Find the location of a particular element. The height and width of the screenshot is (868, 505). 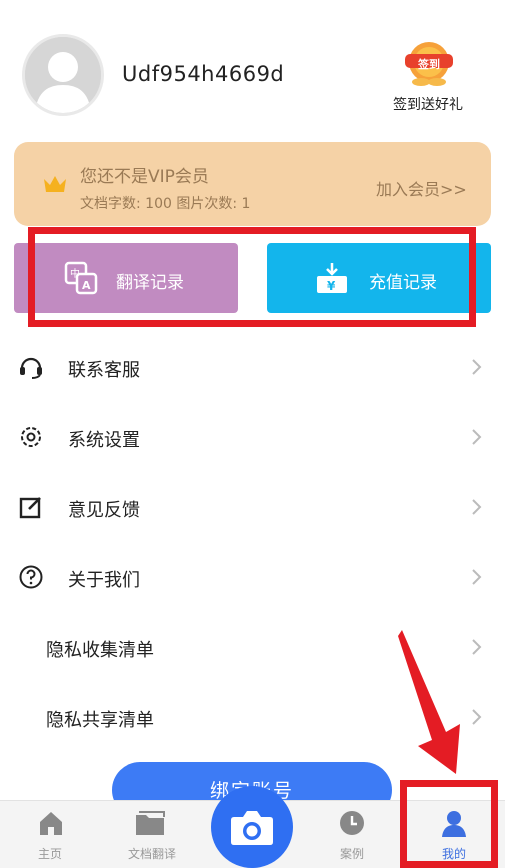

headset-icon is located at coordinates (31, 368).